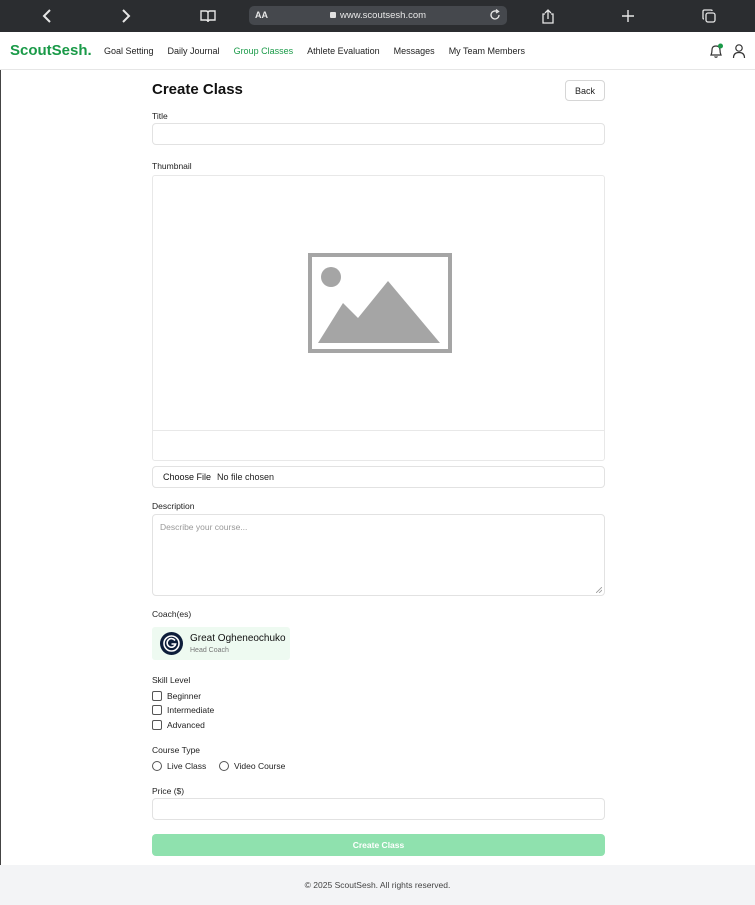  I want to click on coach-avatar, so click(171, 643).